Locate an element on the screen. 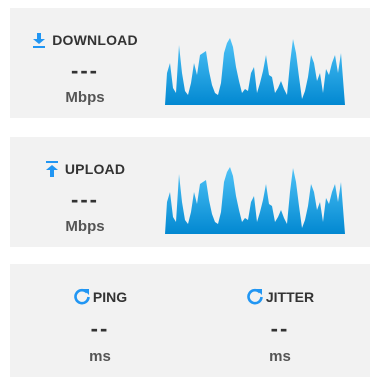 This screenshot has height=377, width=370. jitter-title: JITTER is located at coordinates (280, 297).